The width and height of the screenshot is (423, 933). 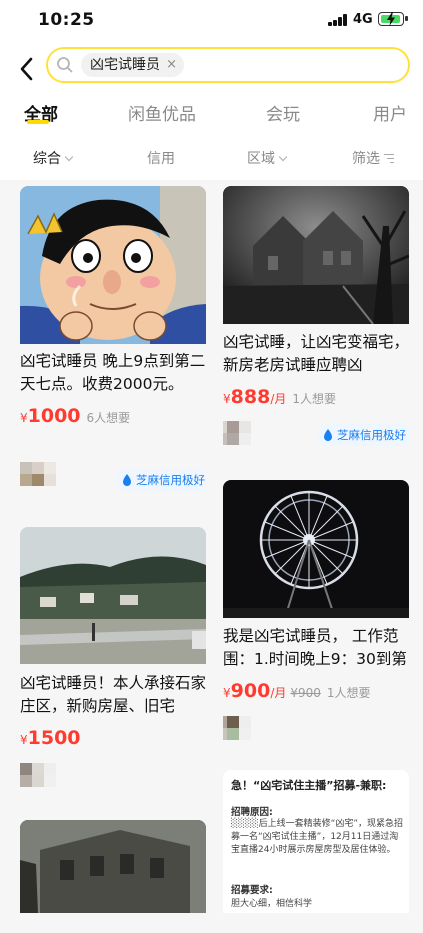 I want to click on poster-title: 急！“凶宅试住主播”招募-兼职:, so click(x=309, y=785).